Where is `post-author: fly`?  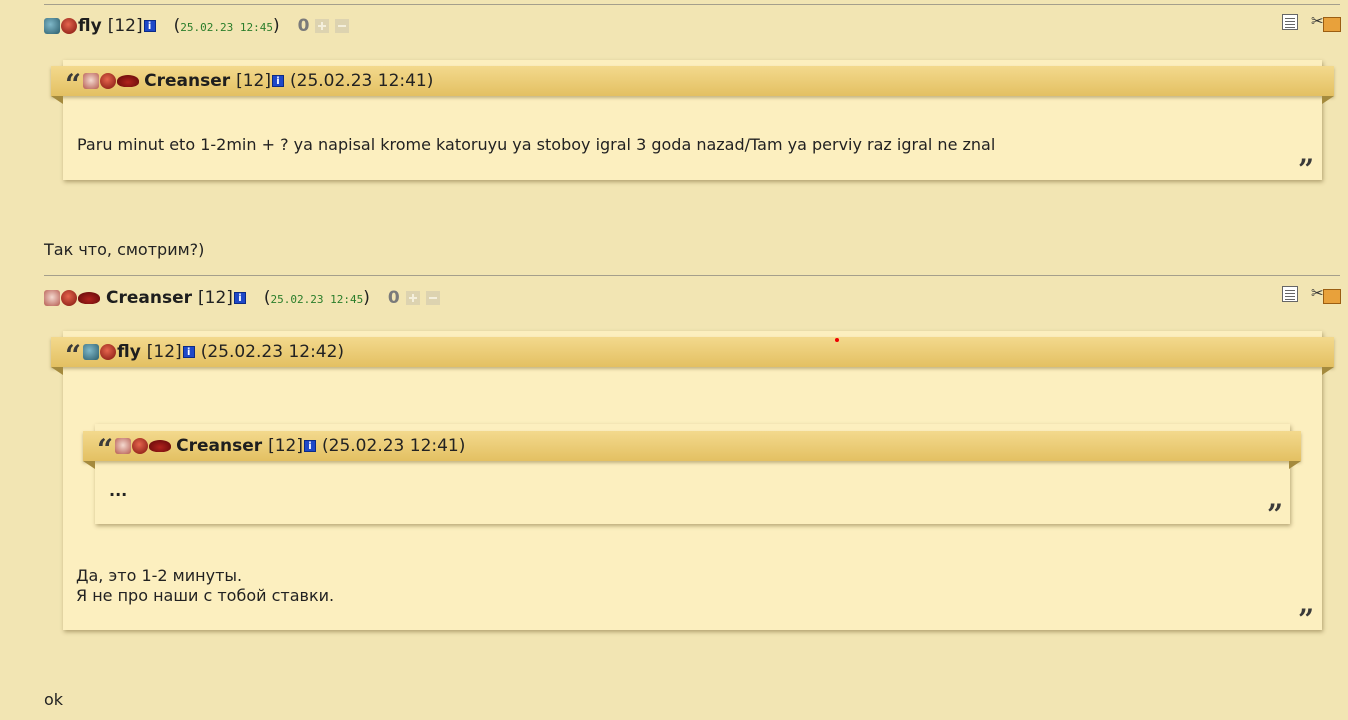
post-author: fly is located at coordinates (90, 26).